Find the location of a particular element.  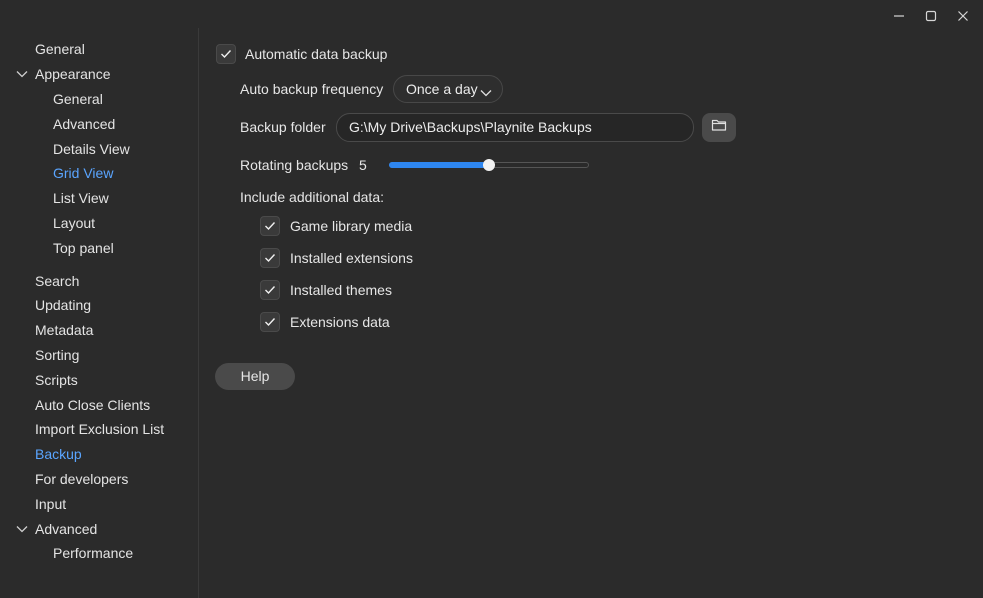

sidebar-item-input: Input is located at coordinates (50, 504).